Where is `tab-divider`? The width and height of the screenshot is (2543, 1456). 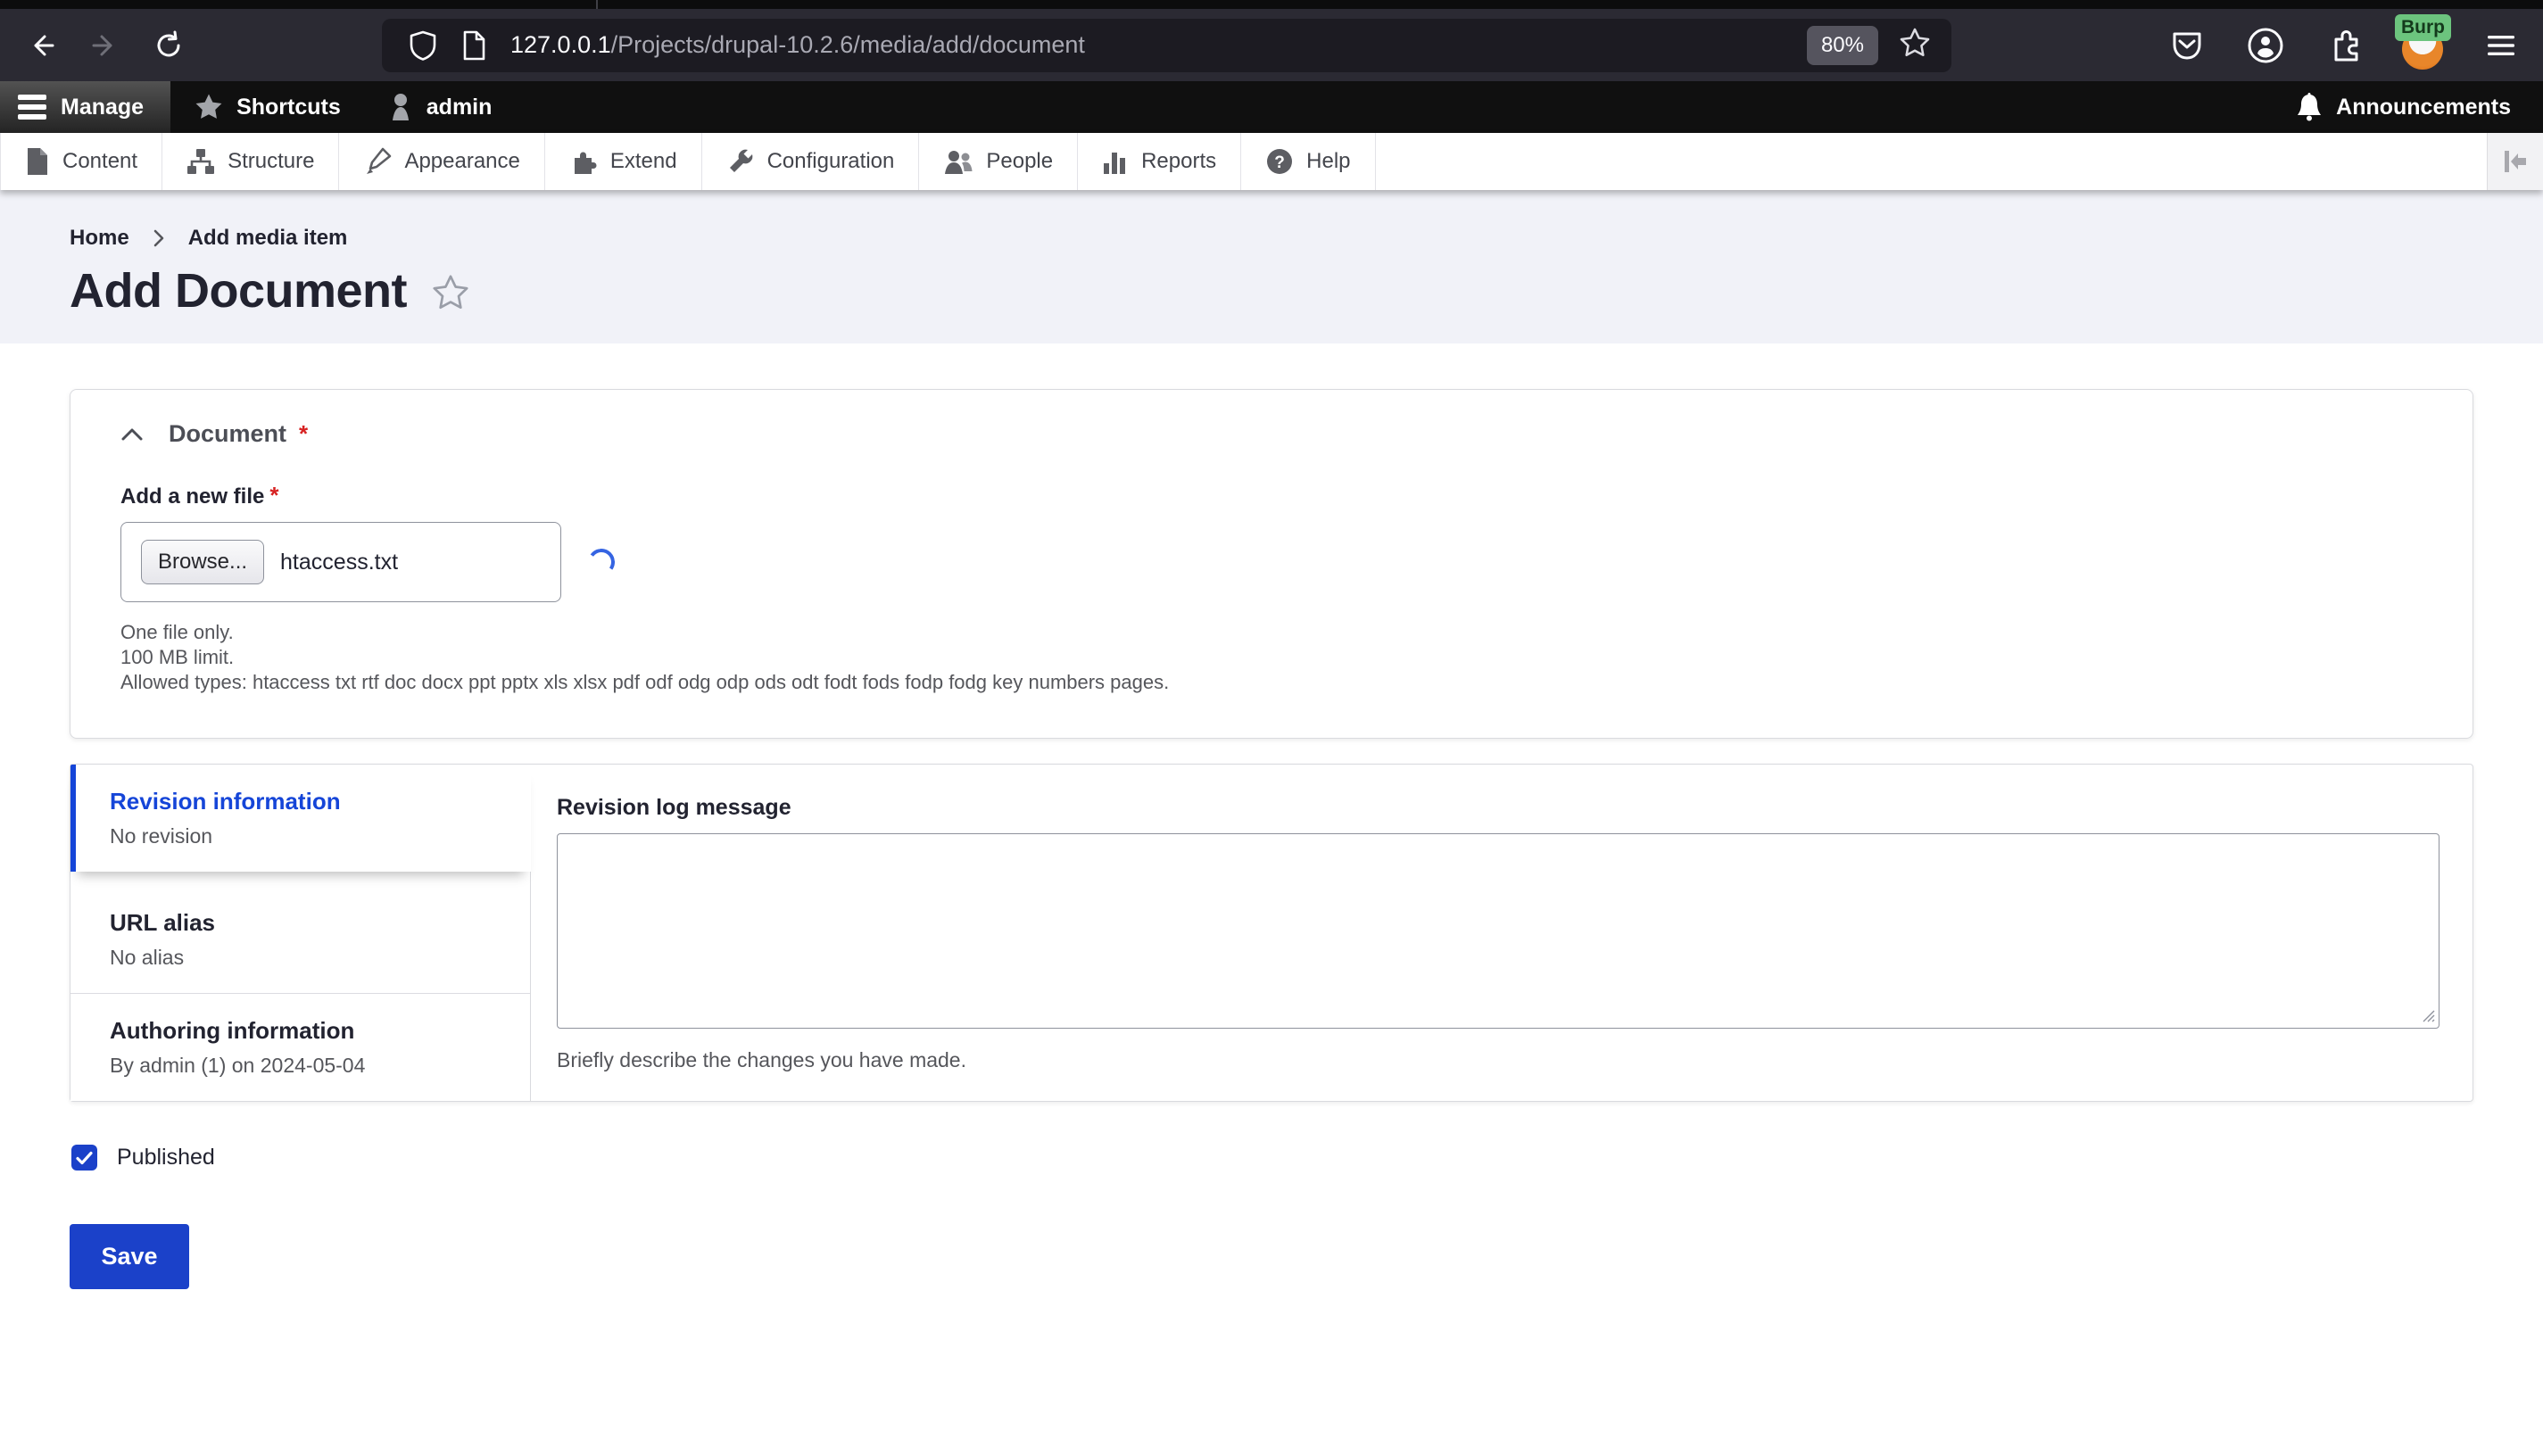 tab-divider is located at coordinates (597, 4).